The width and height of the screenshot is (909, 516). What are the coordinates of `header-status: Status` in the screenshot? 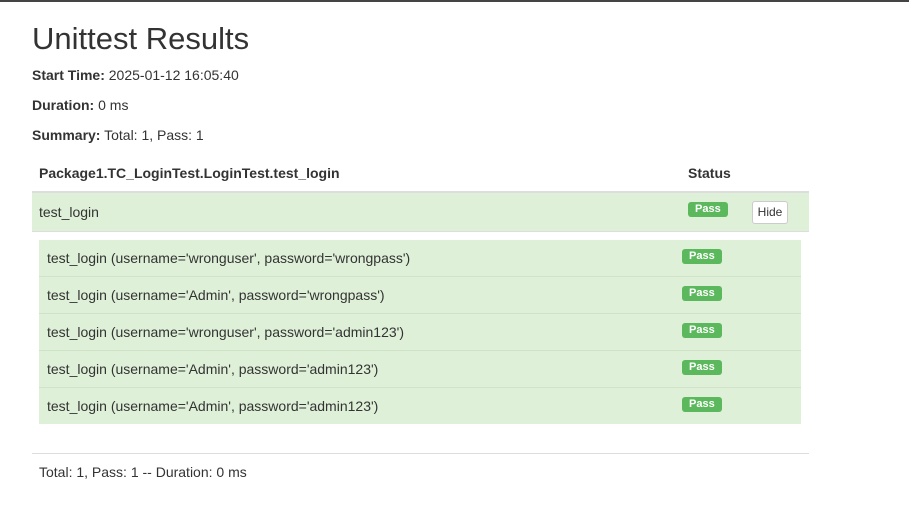 It's located at (709, 173).